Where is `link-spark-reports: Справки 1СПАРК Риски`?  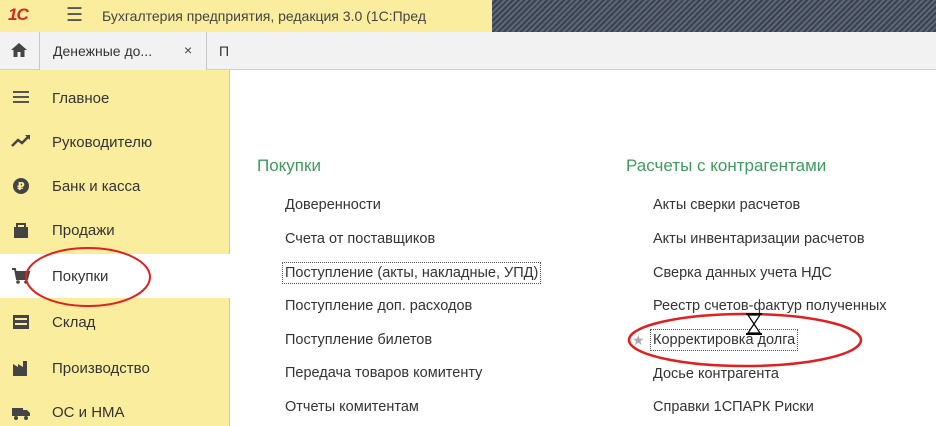
link-spark-reports: Справки 1СПАРК Риски is located at coordinates (733, 407).